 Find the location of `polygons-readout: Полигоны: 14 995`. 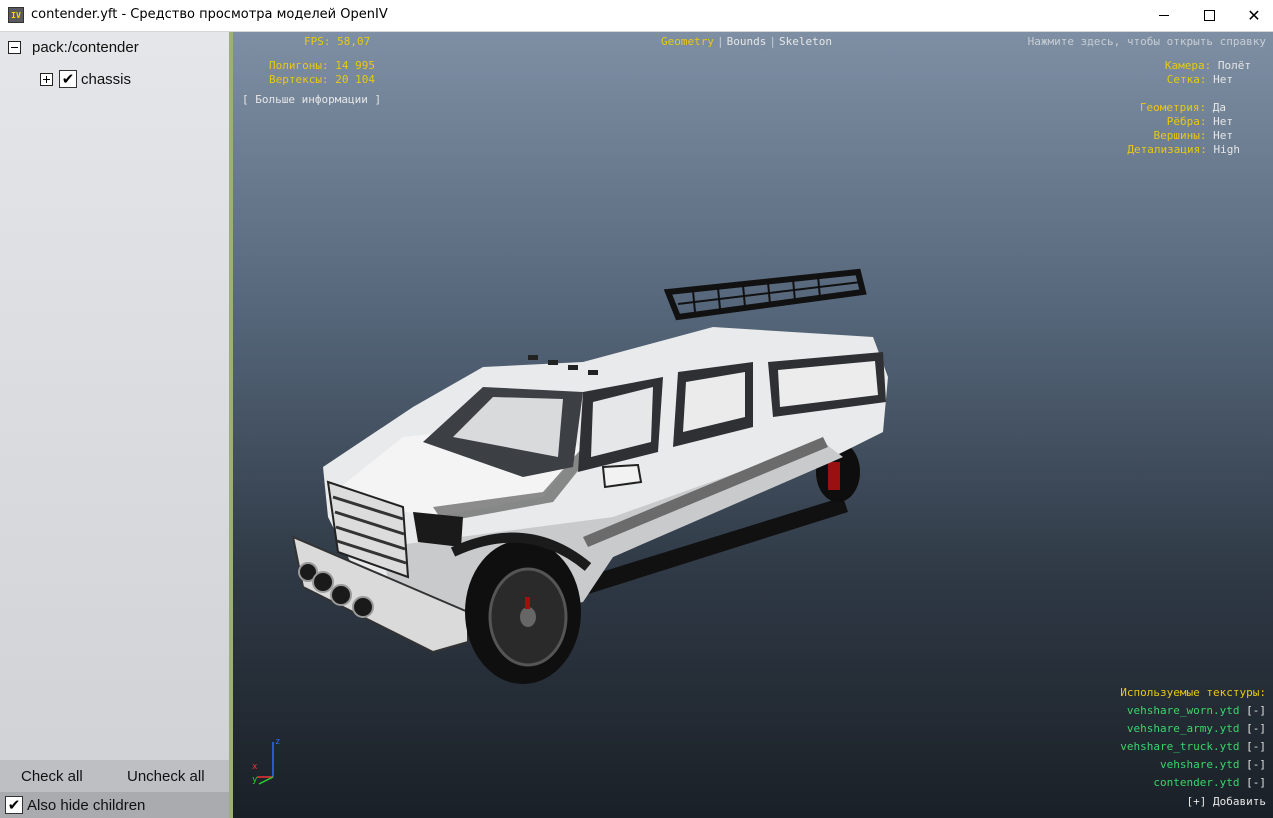

polygons-readout: Полигоны: 14 995 is located at coordinates (322, 66).